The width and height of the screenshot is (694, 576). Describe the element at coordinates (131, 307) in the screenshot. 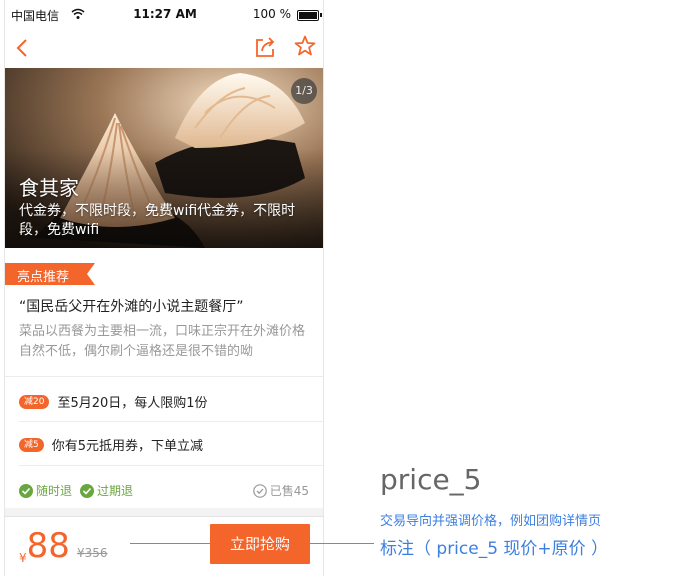

I see `highlight-quote: “国民岳父开在外滩的小说主题餐厅”` at that location.